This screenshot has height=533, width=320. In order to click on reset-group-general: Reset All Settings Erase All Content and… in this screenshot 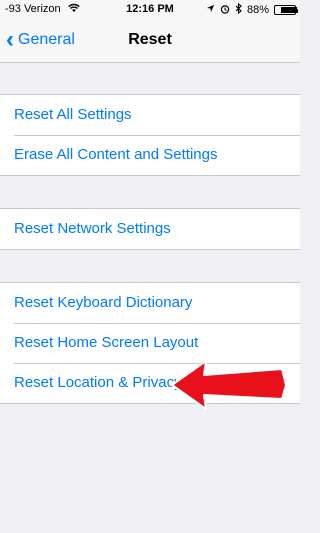, I will do `click(150, 135)`.